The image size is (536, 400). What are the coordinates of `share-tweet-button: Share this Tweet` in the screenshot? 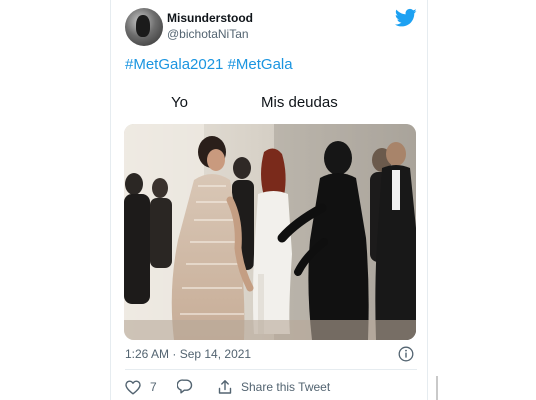 It's located at (273, 387).